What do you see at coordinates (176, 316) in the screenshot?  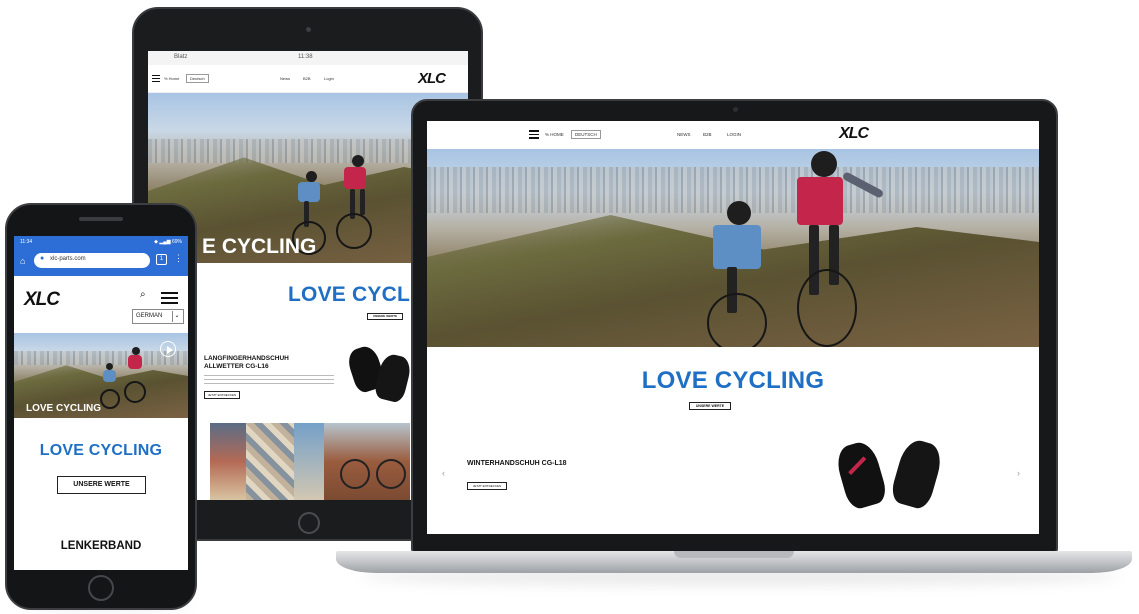 I see `chevron-down-icon: ⌄` at bounding box center [176, 316].